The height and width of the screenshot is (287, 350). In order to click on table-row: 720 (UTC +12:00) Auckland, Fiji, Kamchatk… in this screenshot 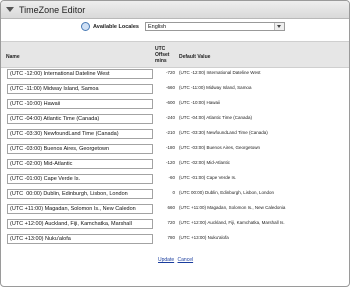, I will do `click(175, 224)`.